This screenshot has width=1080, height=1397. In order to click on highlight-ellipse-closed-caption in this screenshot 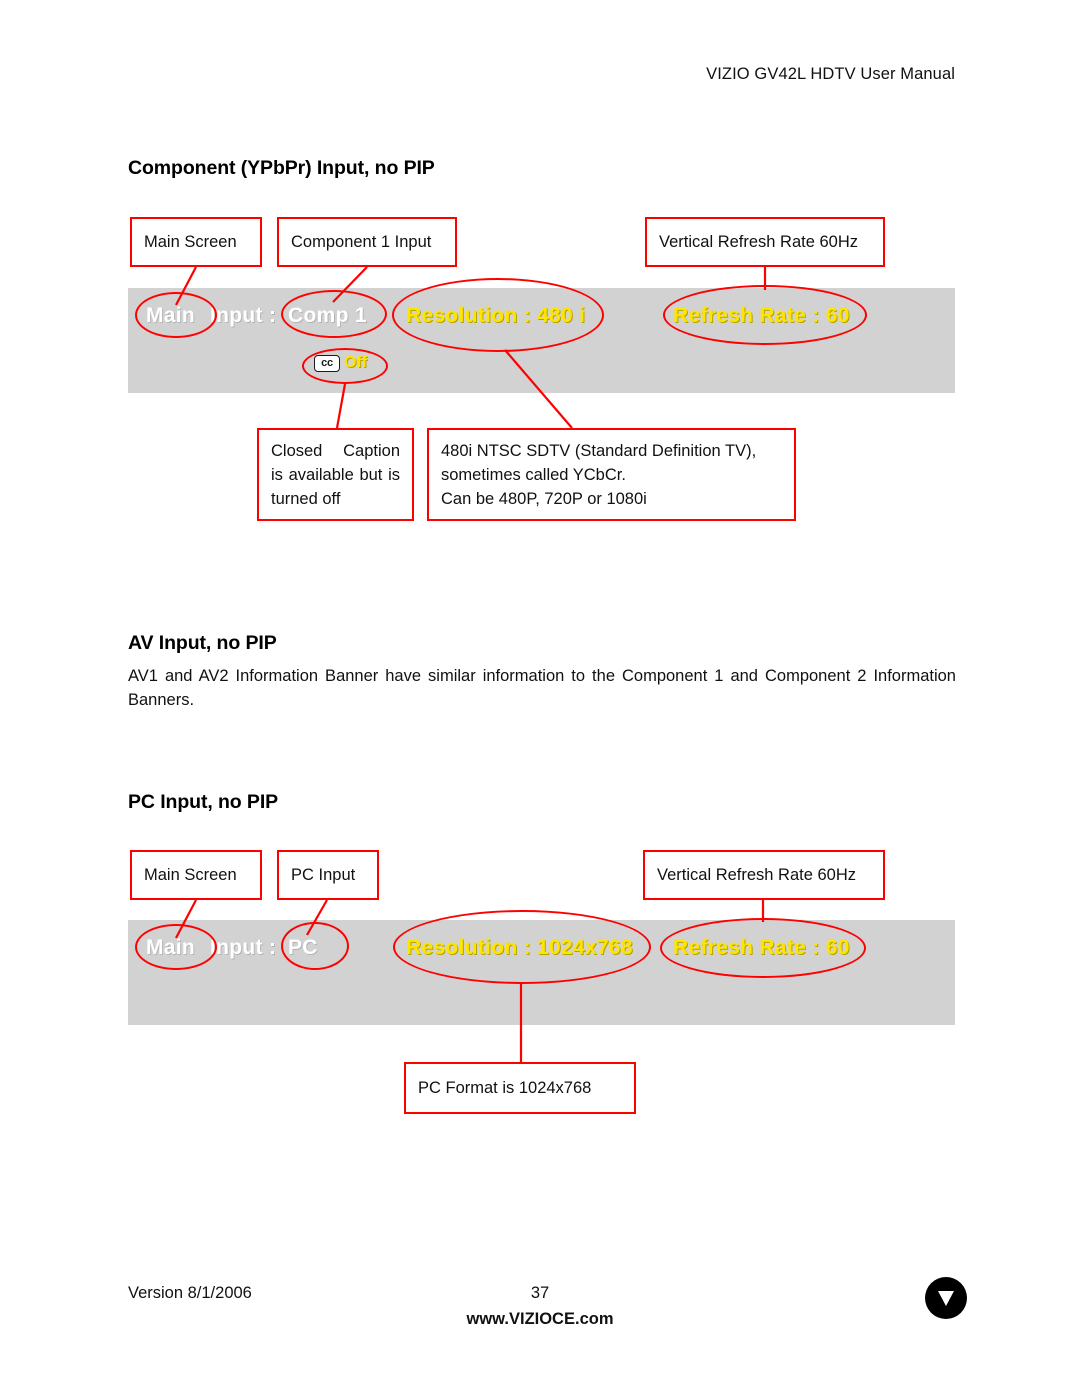, I will do `click(345, 366)`.